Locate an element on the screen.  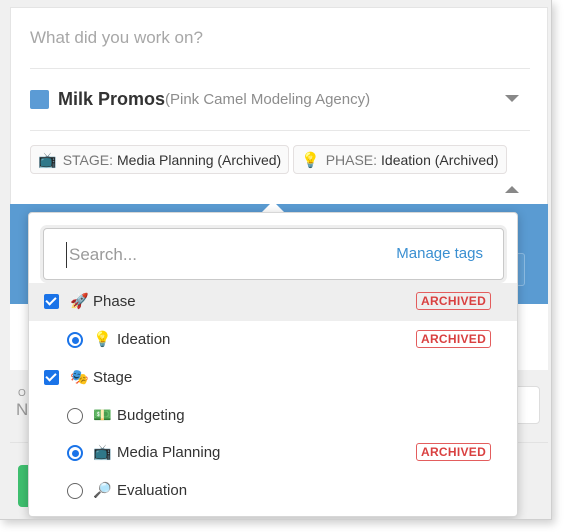
tag-group-label: Stage is located at coordinates (113, 377).